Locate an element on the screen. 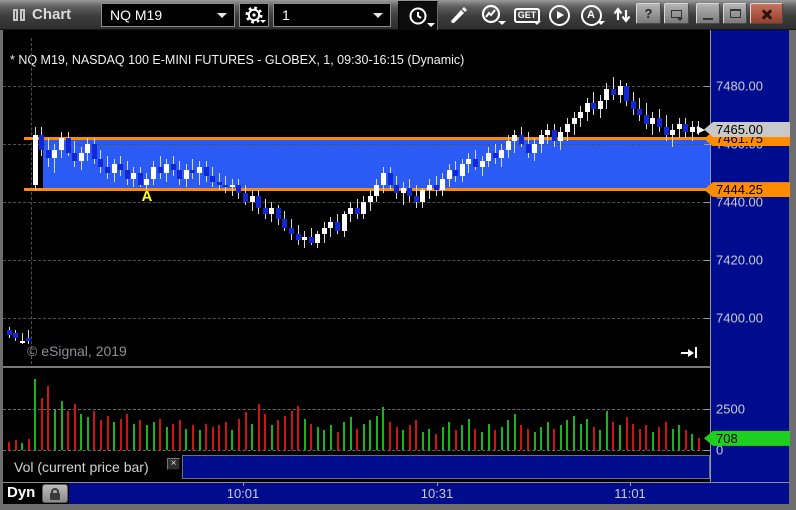 This screenshot has width=796, height=510. price-axis-label: 7480.00 is located at coordinates (739, 86).